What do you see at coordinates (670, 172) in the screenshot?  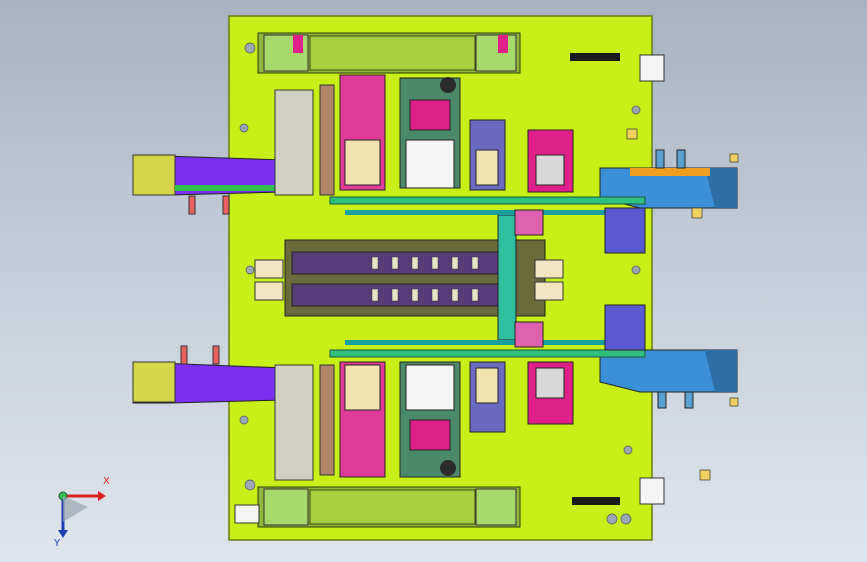 I see `right-feeder-top-orange` at bounding box center [670, 172].